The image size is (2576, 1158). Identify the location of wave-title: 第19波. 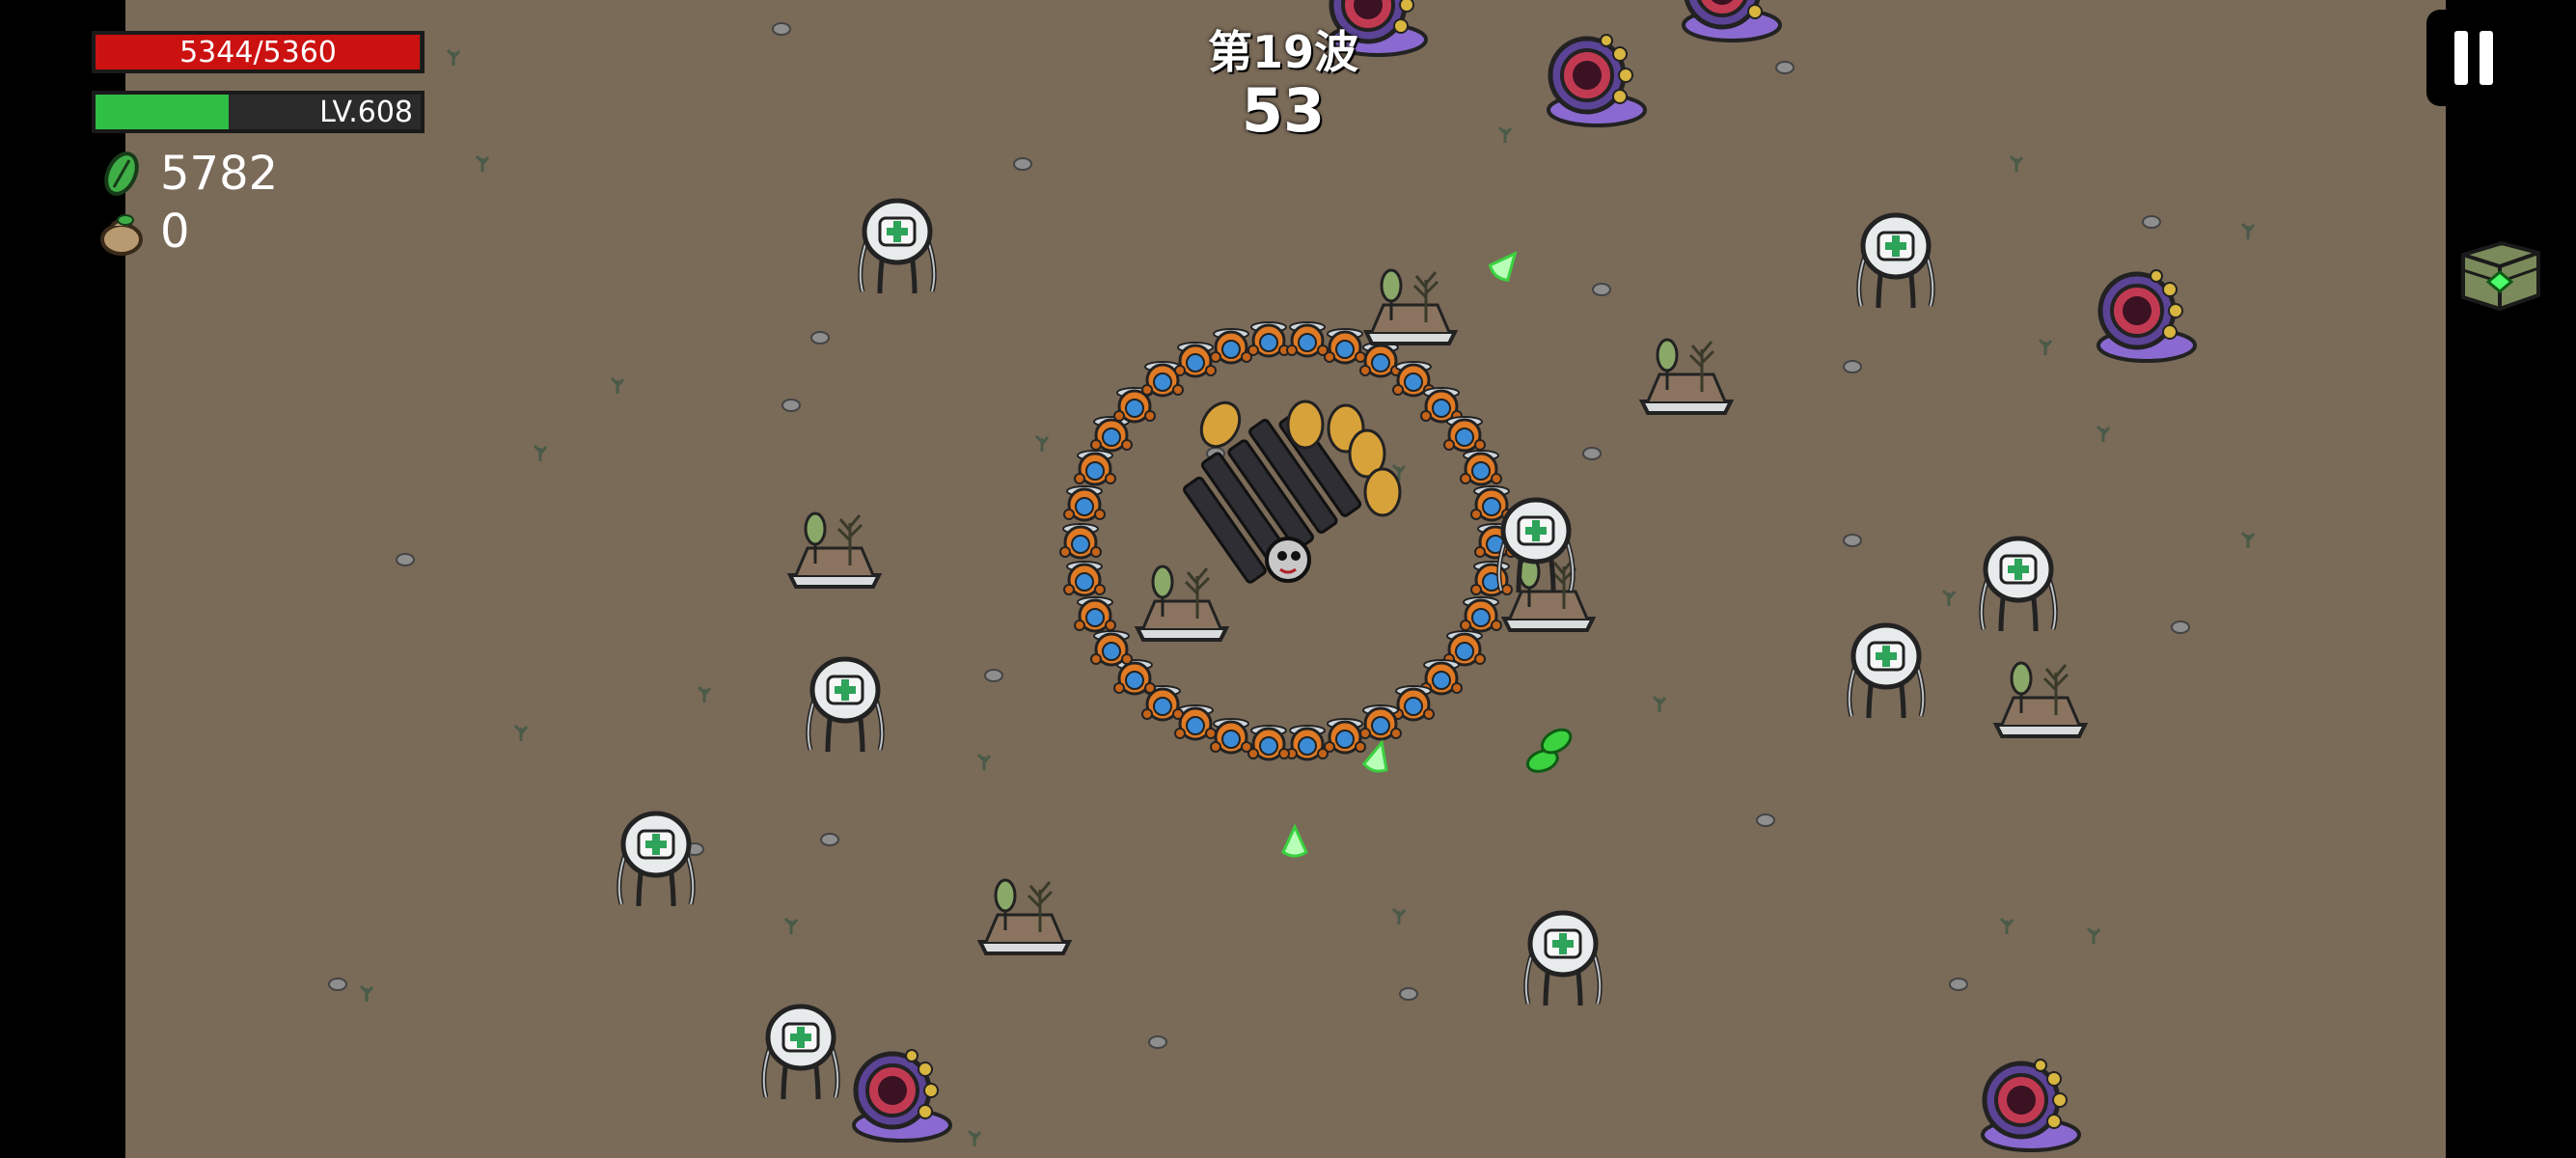
(1283, 52).